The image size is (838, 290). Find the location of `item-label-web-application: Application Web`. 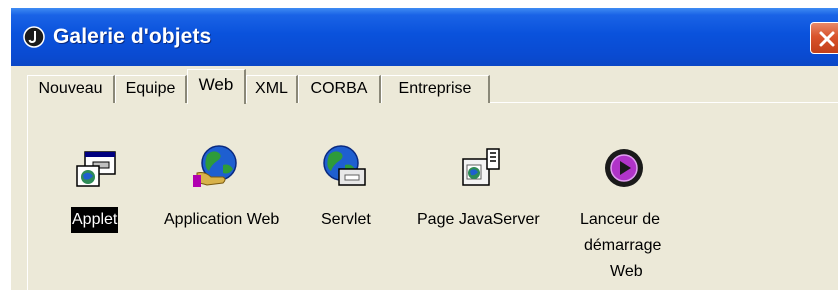

item-label-web-application: Application Web is located at coordinates (222, 219).